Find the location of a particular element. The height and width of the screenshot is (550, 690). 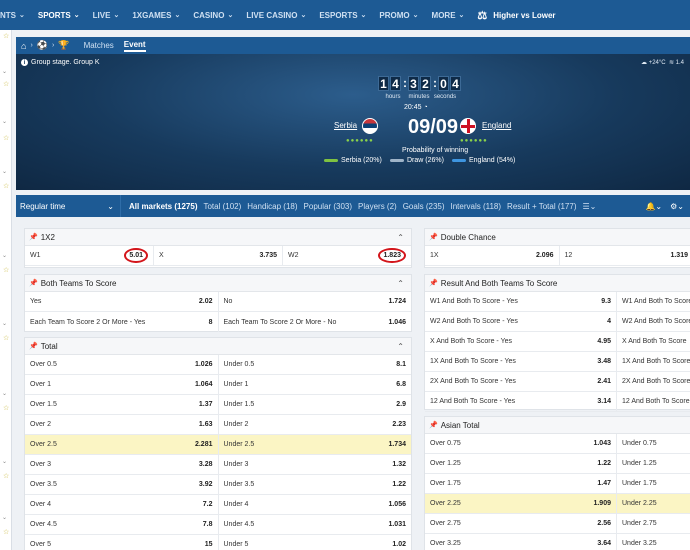

odd-w1: W1 5.01 is located at coordinates (89, 255).